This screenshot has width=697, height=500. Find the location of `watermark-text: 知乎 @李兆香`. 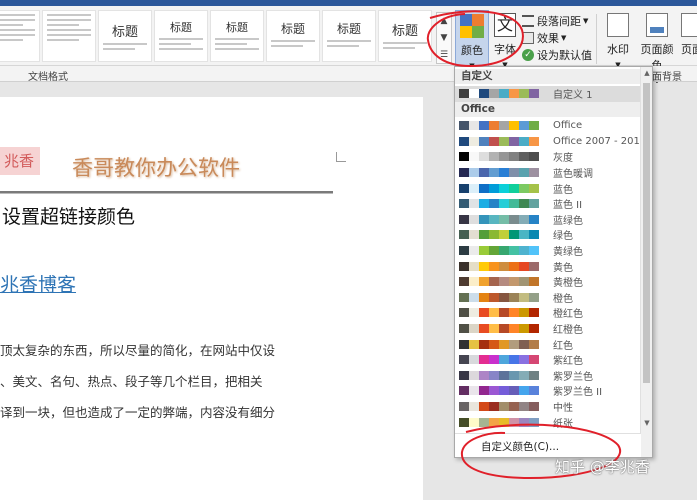

watermark-text: 知乎 @李兆香 is located at coordinates (602, 467).